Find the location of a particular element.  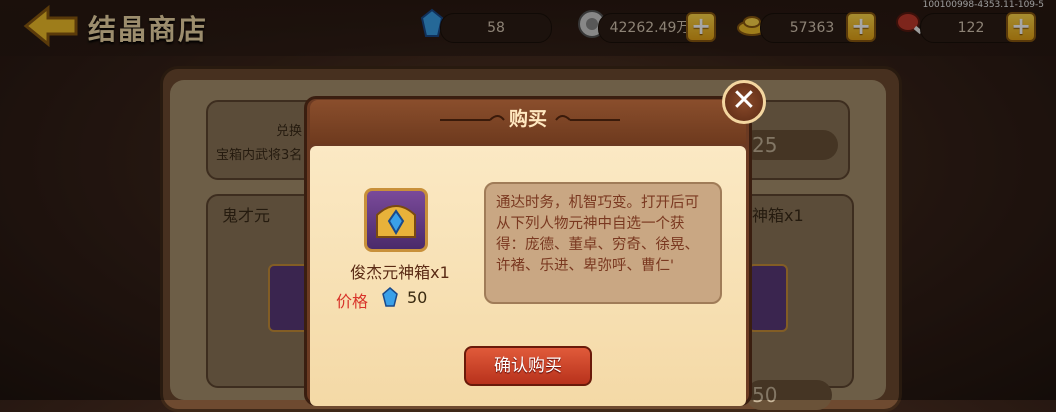

price-label: 价格 is located at coordinates (352, 301).